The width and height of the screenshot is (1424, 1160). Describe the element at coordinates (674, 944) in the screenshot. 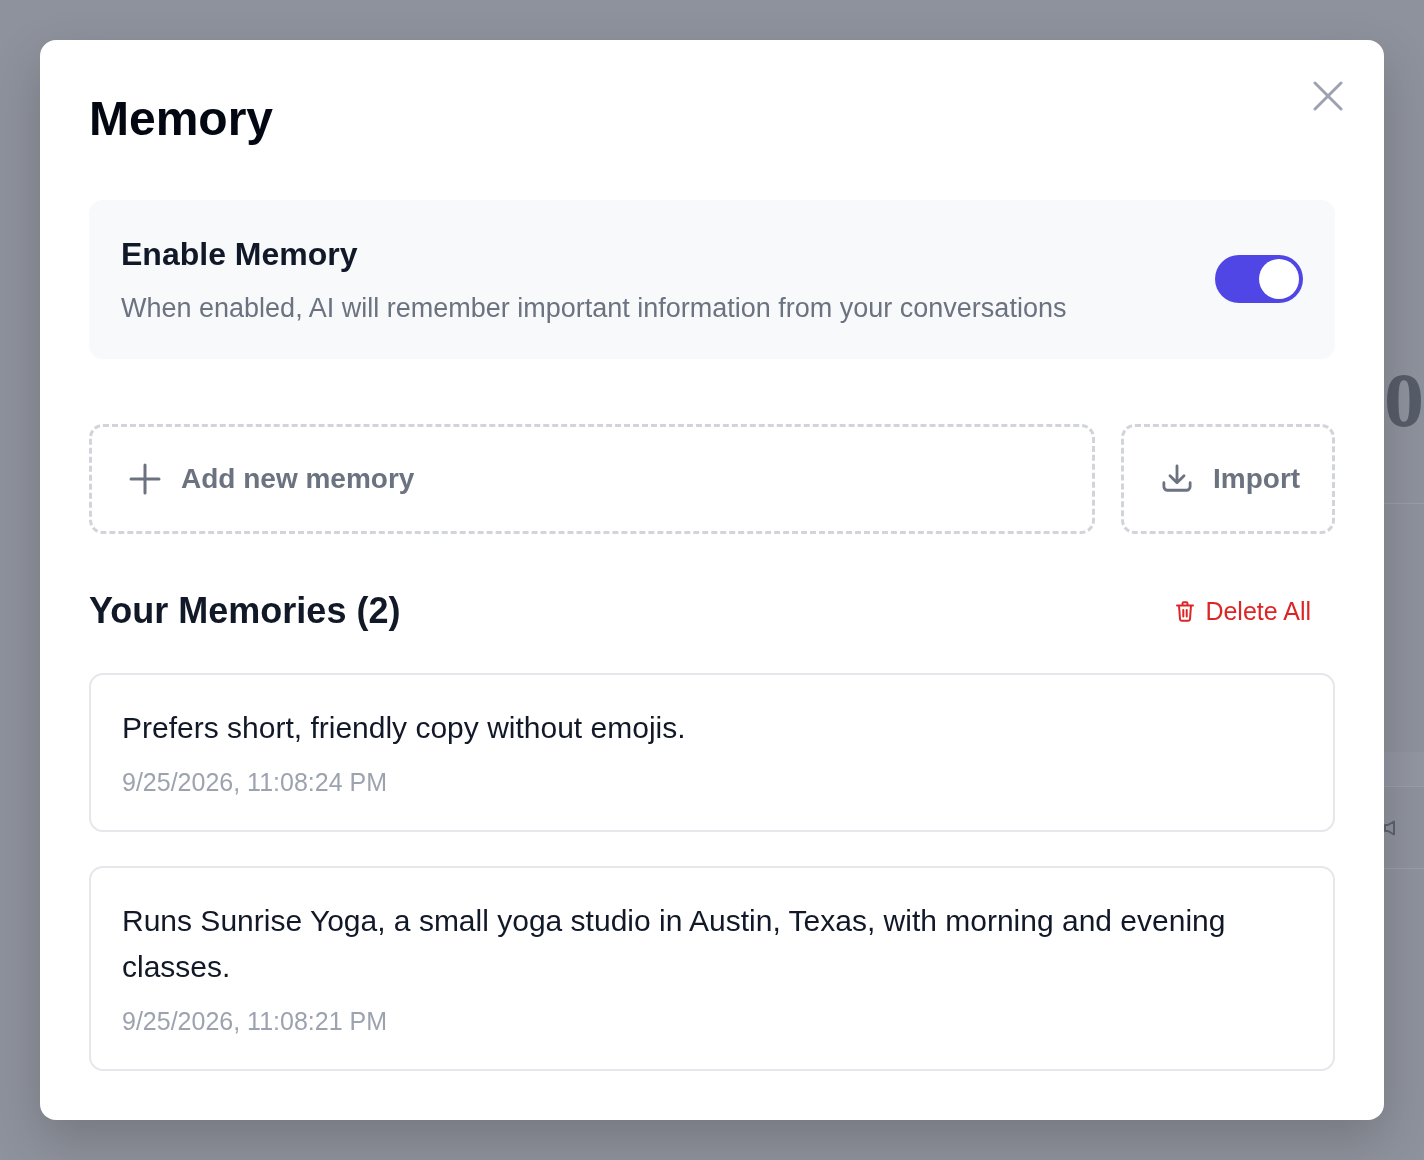

I see `memory-text: Runs Sunrise Yoga, a small yoga studio in Austin, Texas, with morning and evening classes.` at that location.